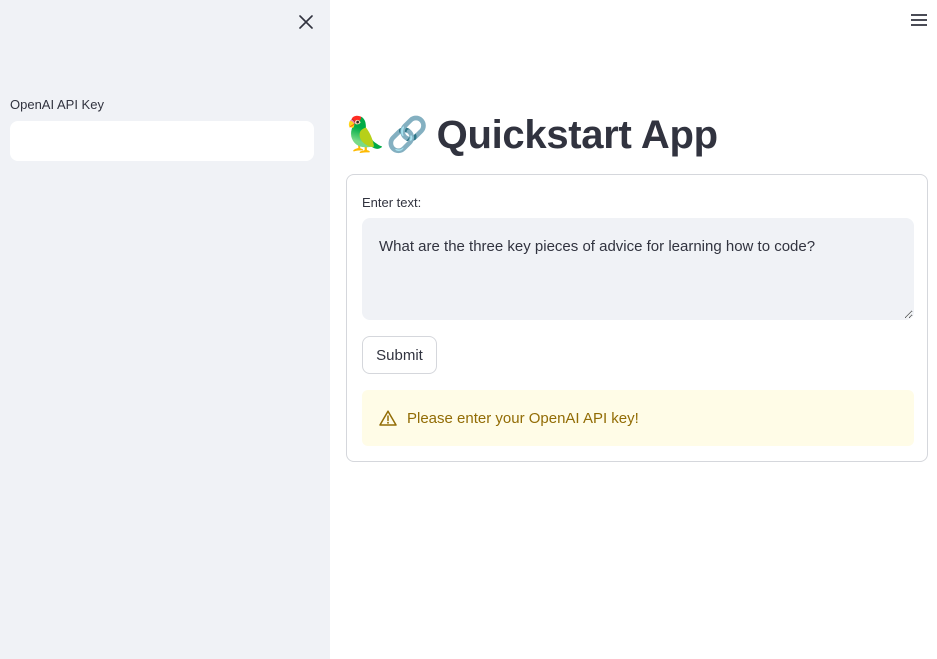  I want to click on submit-button: Submit, so click(399, 355).